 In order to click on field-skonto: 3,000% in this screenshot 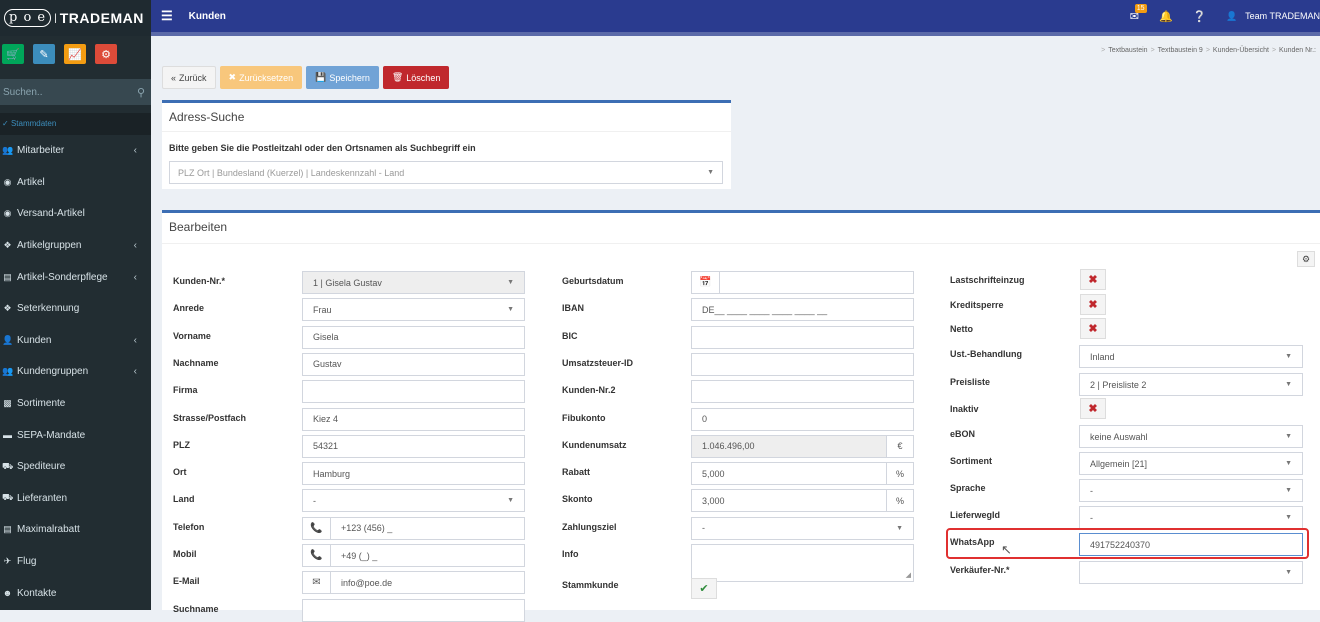, I will do `click(802, 501)`.